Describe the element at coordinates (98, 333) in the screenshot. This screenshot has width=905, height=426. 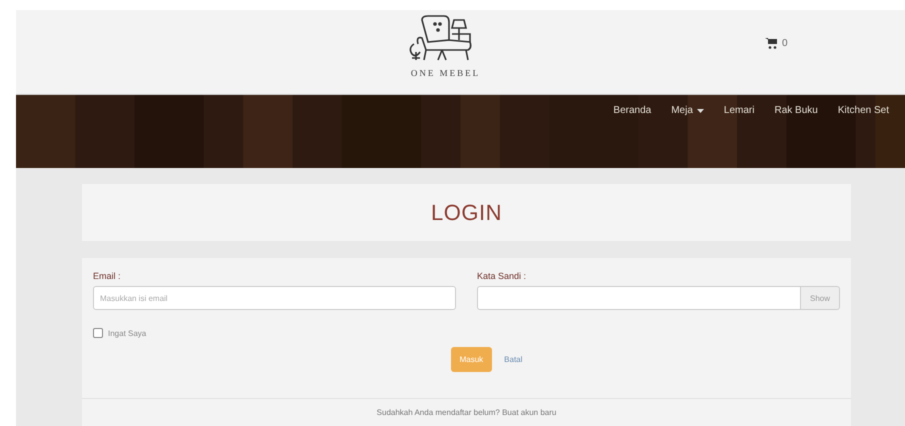
I see `remember-checkbox` at that location.